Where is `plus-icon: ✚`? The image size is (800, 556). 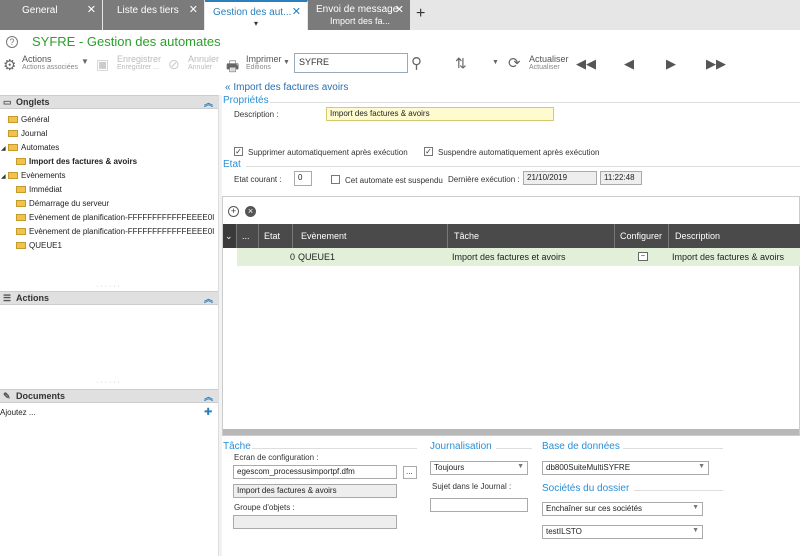 plus-icon: ✚ is located at coordinates (208, 412).